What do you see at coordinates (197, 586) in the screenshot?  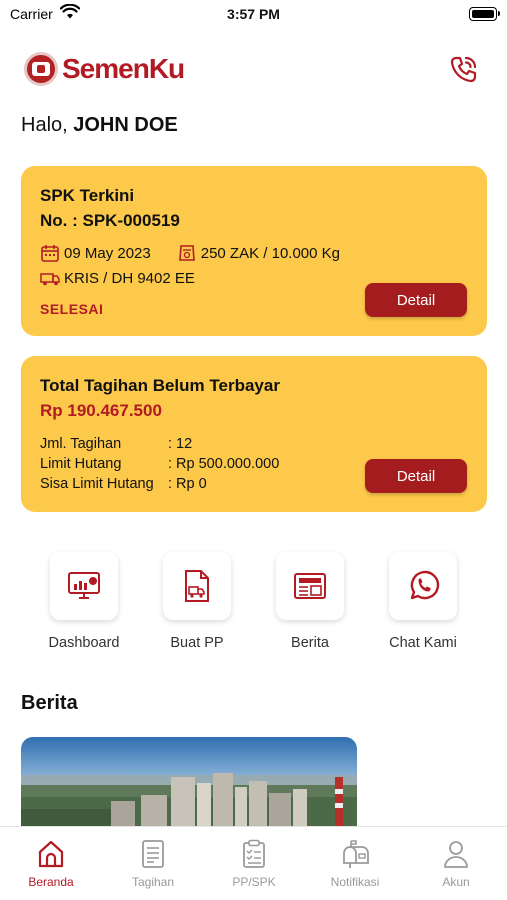 I see `document-truck-icon` at bounding box center [197, 586].